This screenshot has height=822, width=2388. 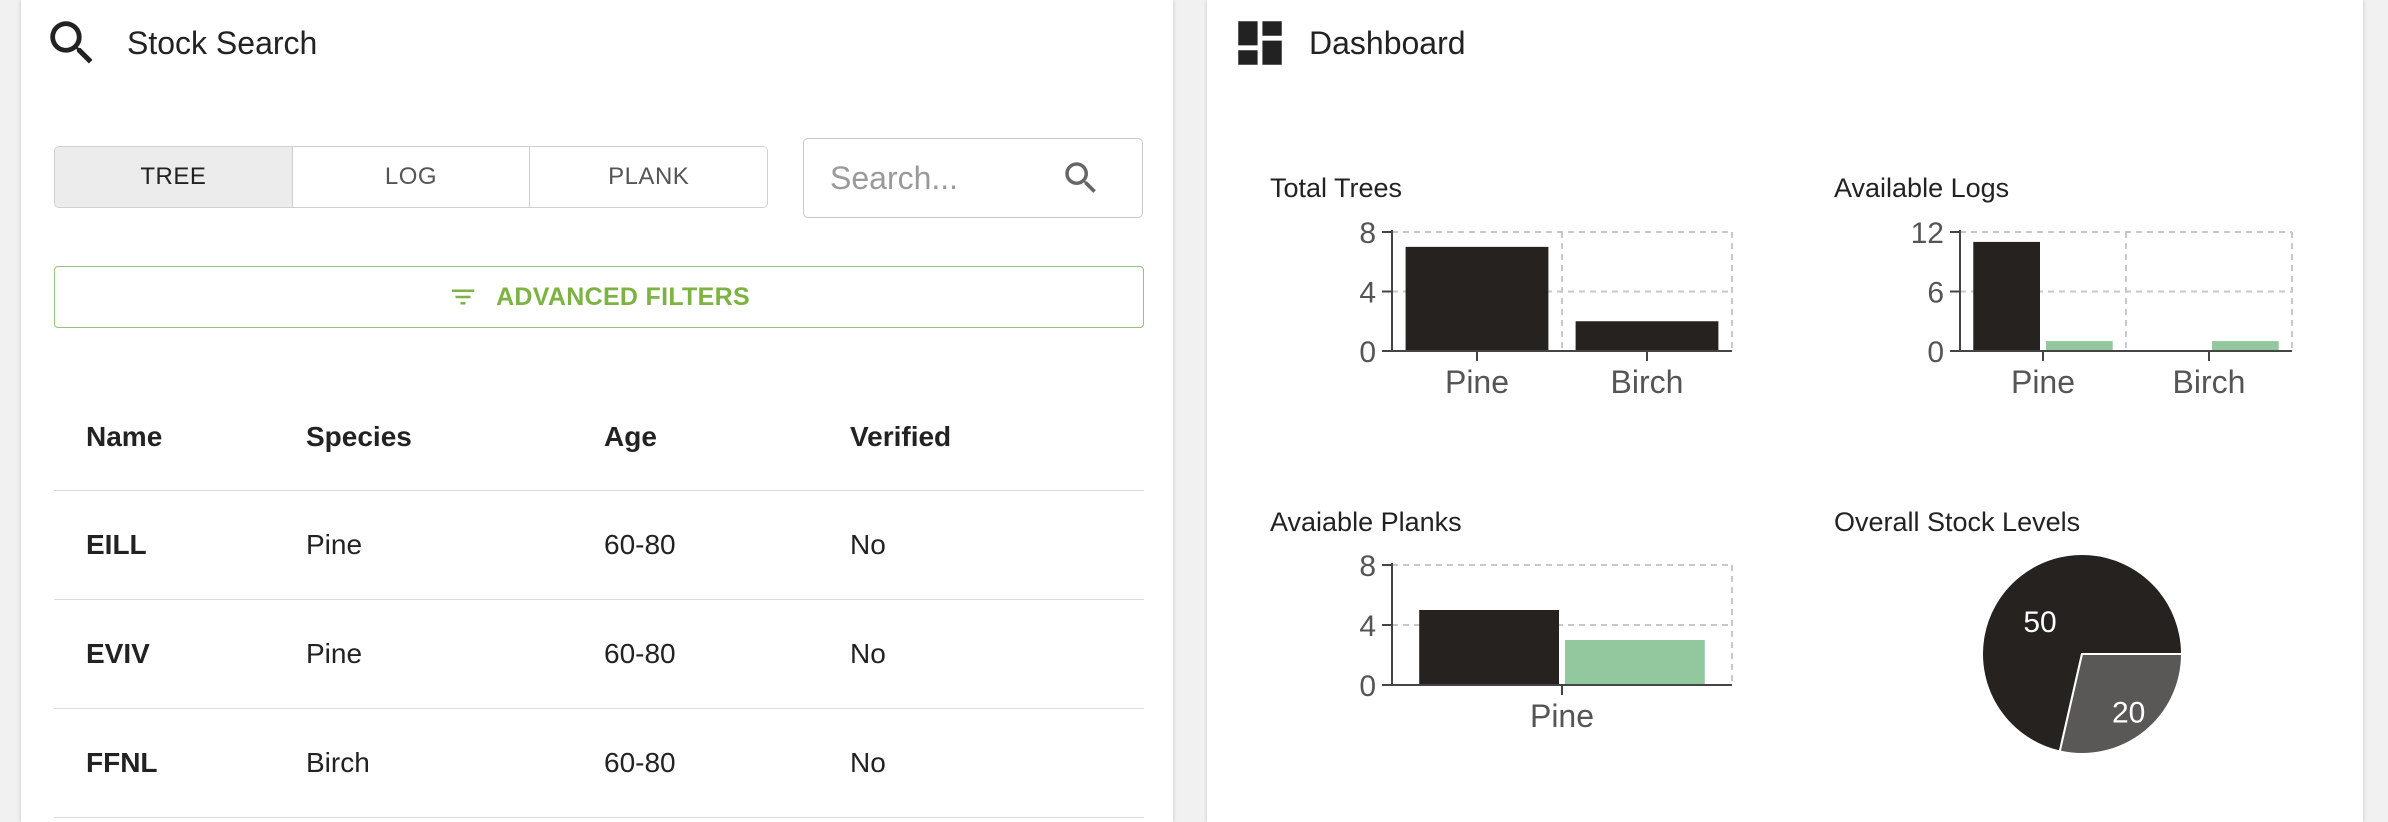 I want to click on table-row: EVIV Pine 60-80 No, so click(x=599, y=654).